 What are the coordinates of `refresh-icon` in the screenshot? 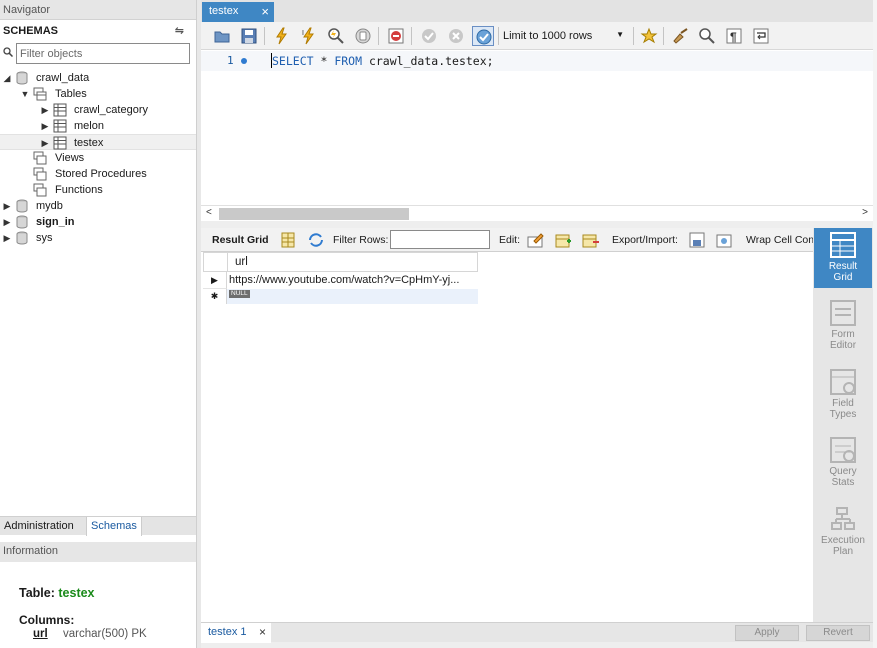 It's located at (316, 240).